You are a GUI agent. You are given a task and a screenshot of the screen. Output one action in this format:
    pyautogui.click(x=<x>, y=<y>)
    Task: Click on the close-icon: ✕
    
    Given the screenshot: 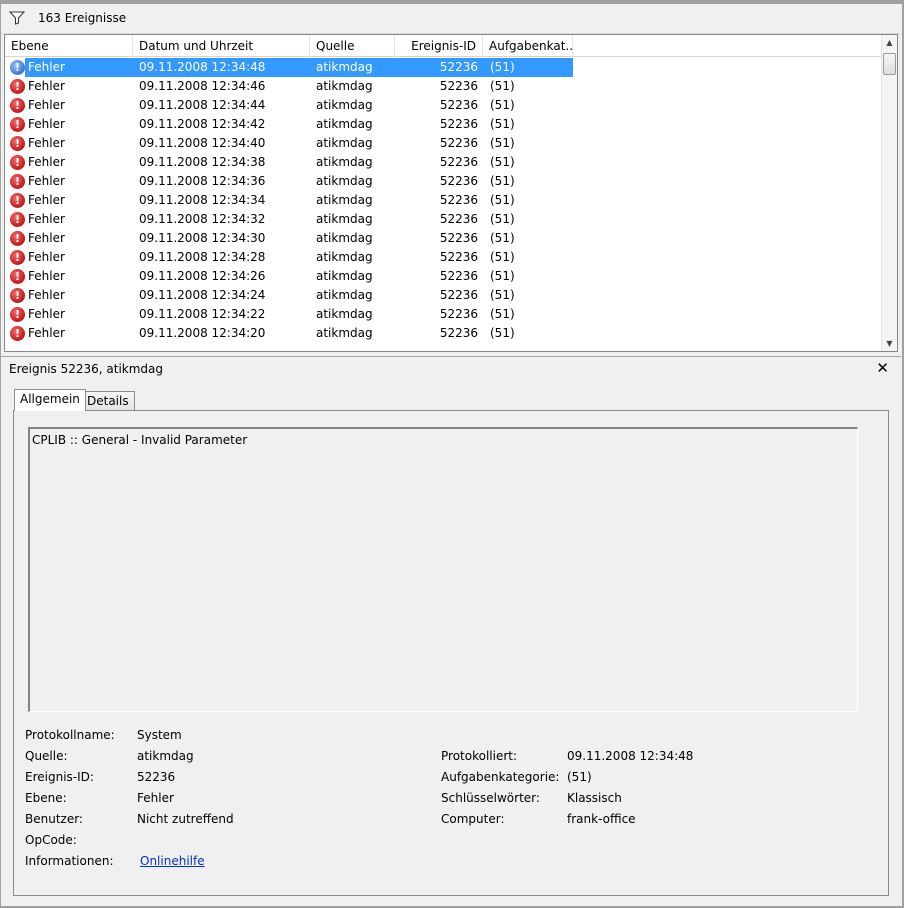 What is the action you would take?
    pyautogui.click(x=882, y=368)
    